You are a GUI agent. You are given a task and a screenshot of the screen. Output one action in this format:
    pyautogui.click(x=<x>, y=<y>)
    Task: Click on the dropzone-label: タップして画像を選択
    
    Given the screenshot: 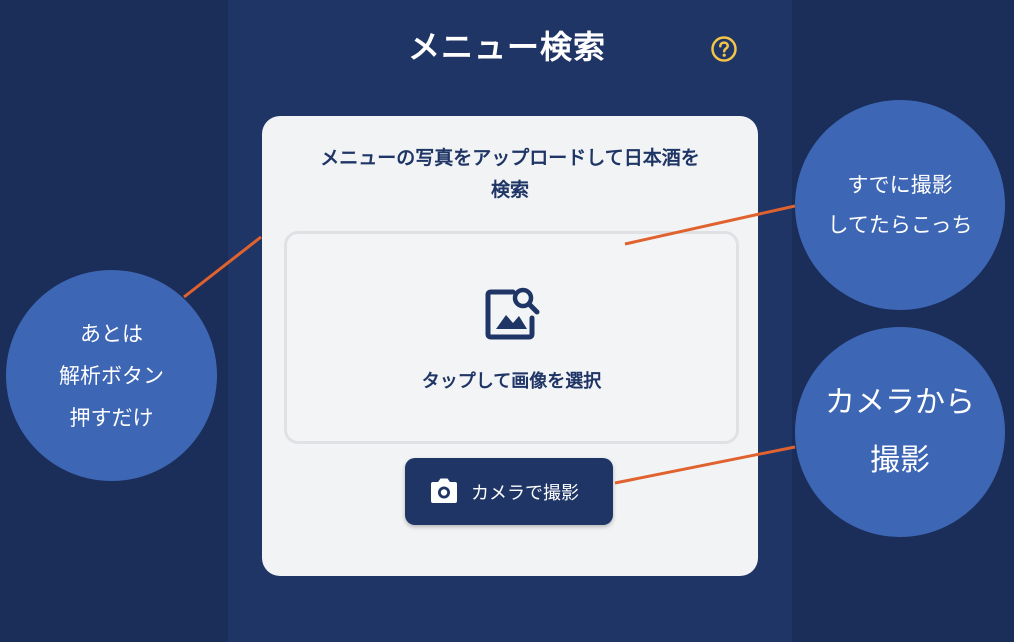 What is the action you would take?
    pyautogui.click(x=511, y=381)
    